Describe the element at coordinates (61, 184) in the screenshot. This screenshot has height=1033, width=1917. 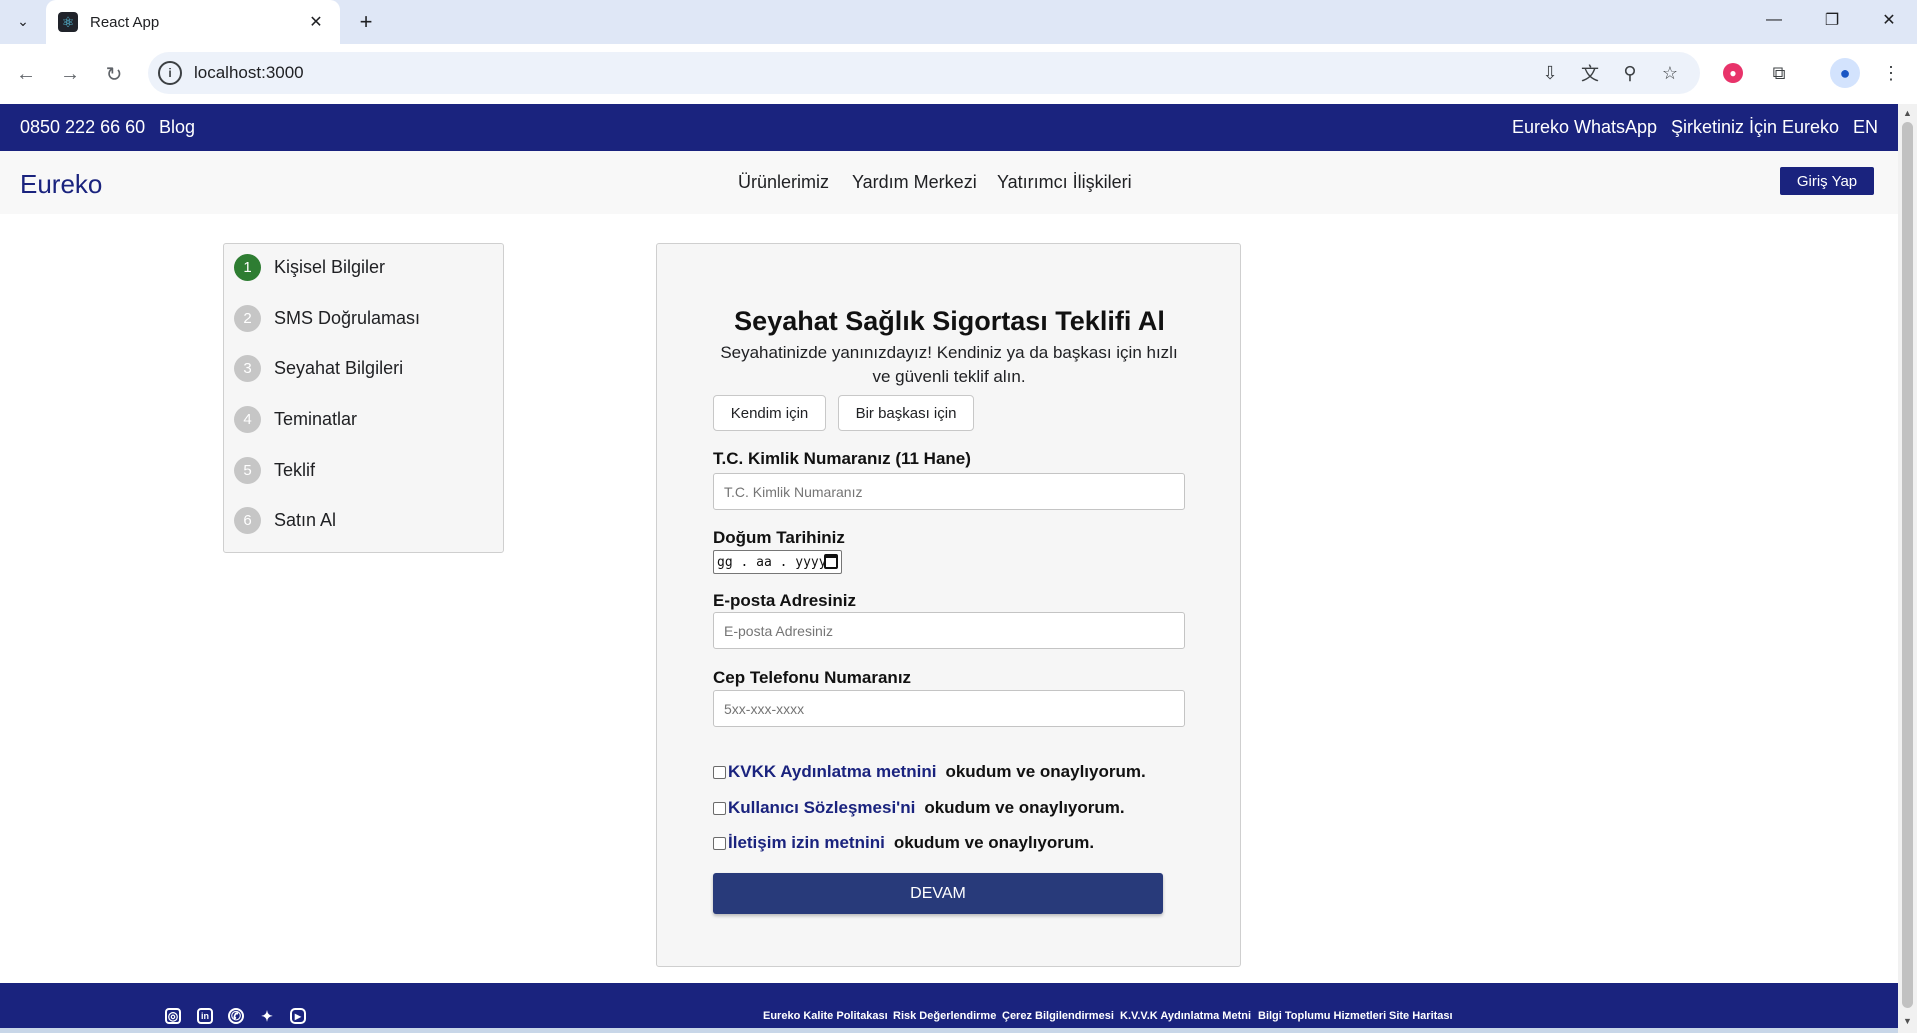
I see `brand-logo: Eureko` at that location.